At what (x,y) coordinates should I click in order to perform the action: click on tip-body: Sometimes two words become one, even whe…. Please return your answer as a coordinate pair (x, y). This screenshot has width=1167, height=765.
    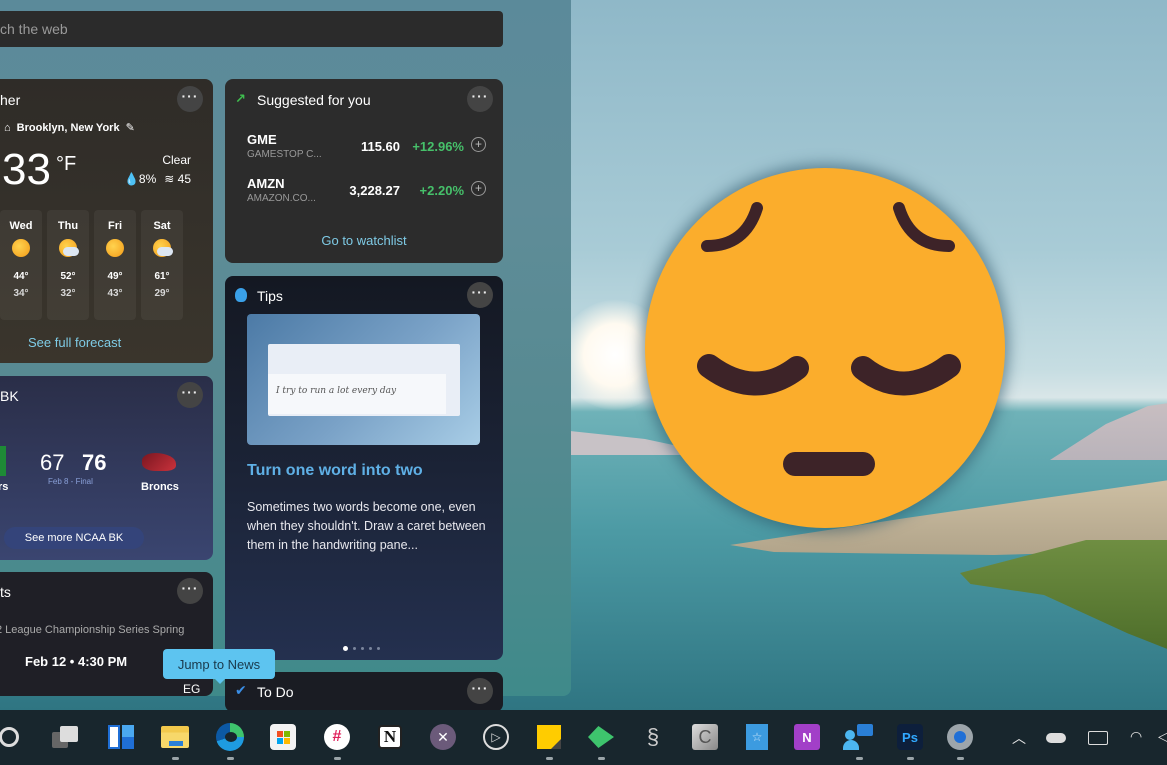
    Looking at the image, I should click on (366, 526).